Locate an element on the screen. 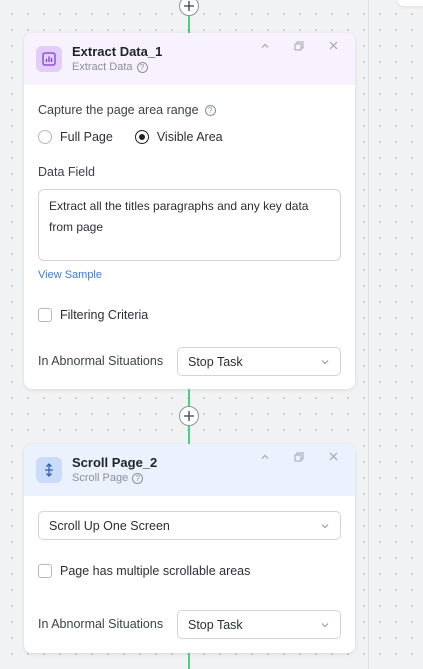  capture-label: Capture the page area range is located at coordinates (118, 110).